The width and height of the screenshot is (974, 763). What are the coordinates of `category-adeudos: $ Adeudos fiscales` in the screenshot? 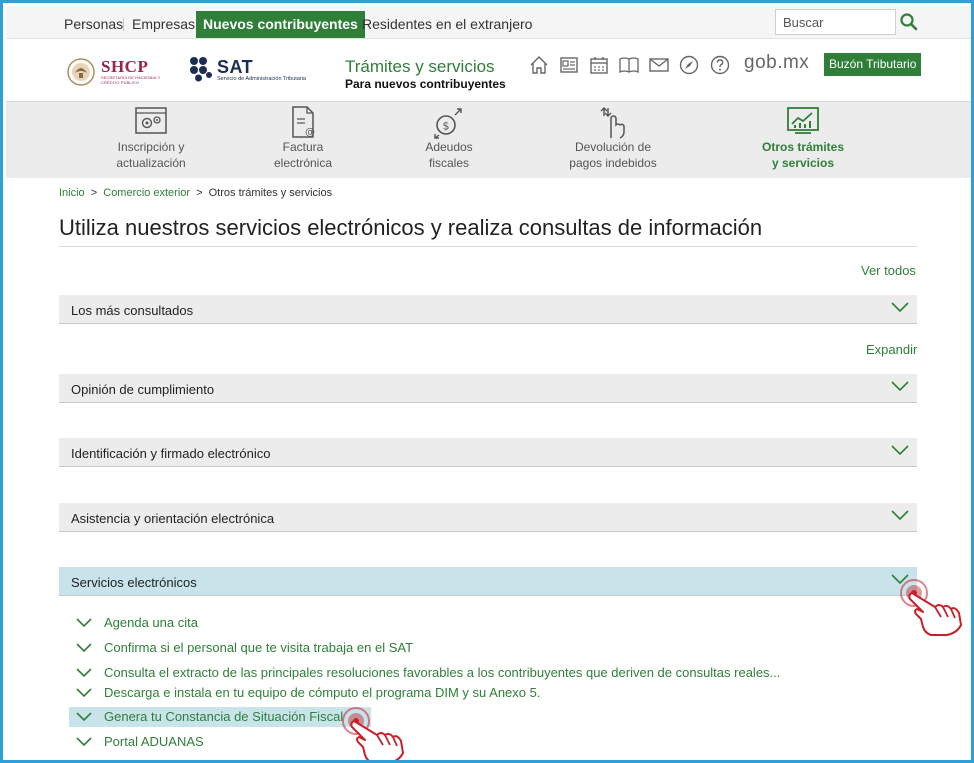 It's located at (449, 138).